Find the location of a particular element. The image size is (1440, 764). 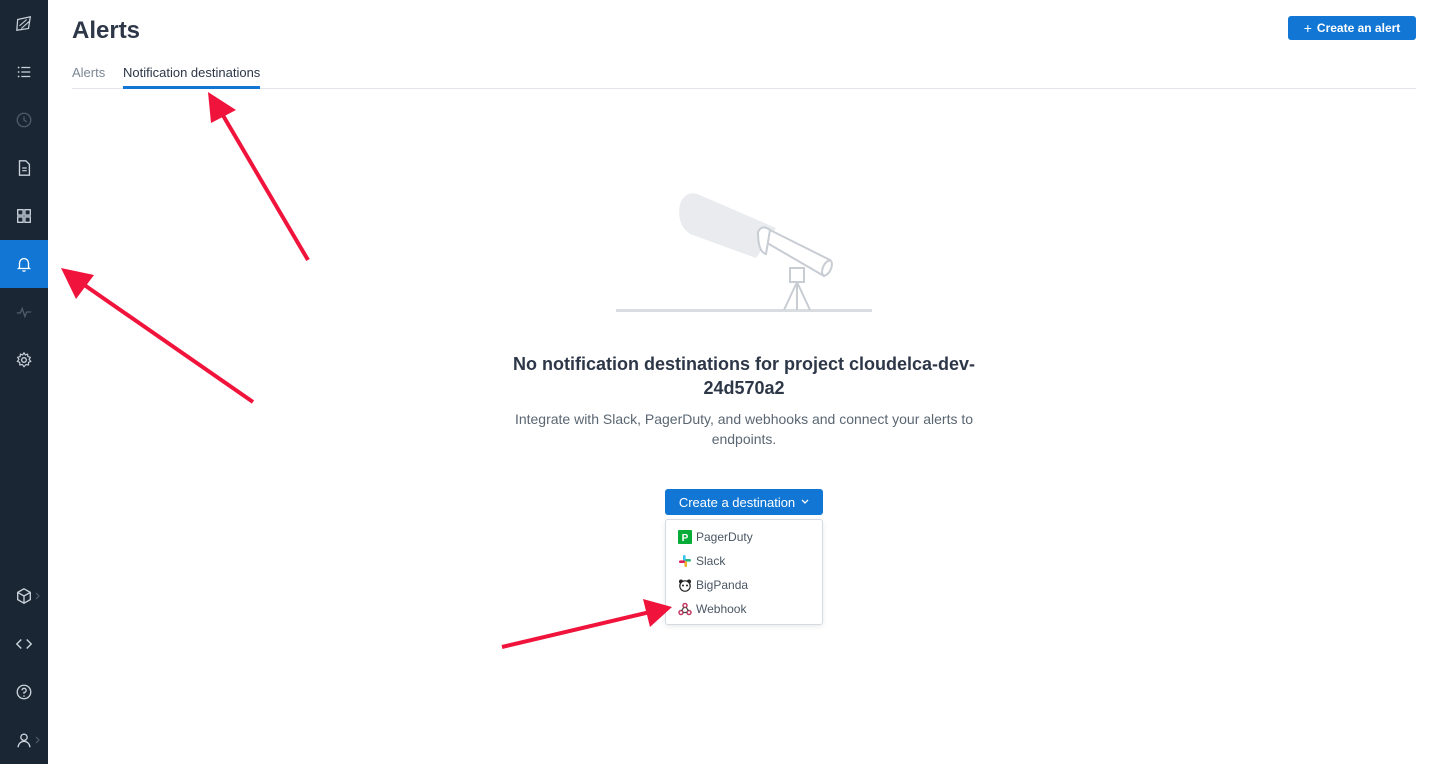

menu-item-slack: Slack is located at coordinates (744, 561).